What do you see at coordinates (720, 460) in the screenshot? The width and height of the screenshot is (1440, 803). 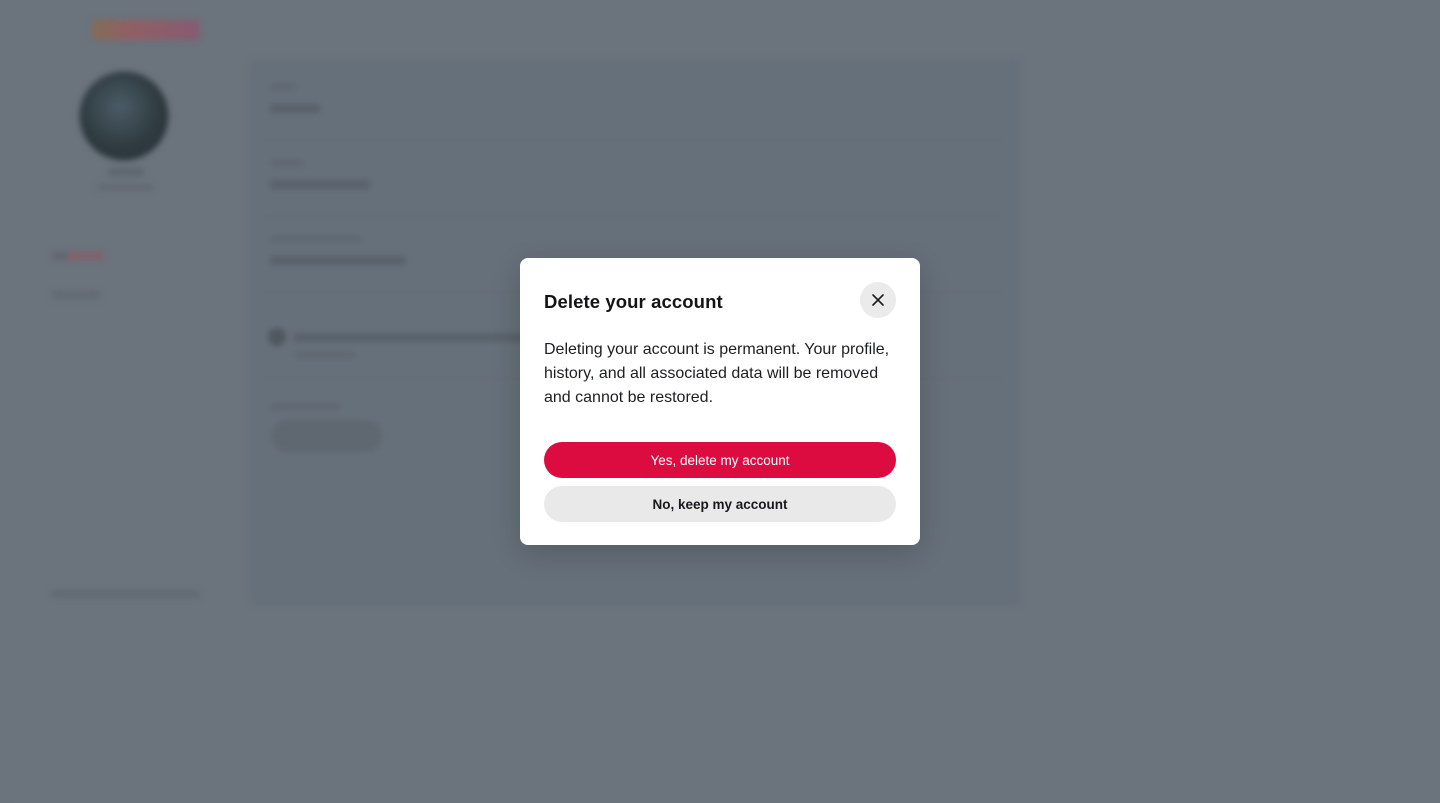 I see `confirm-delete-button: Yes, delete my account` at bounding box center [720, 460].